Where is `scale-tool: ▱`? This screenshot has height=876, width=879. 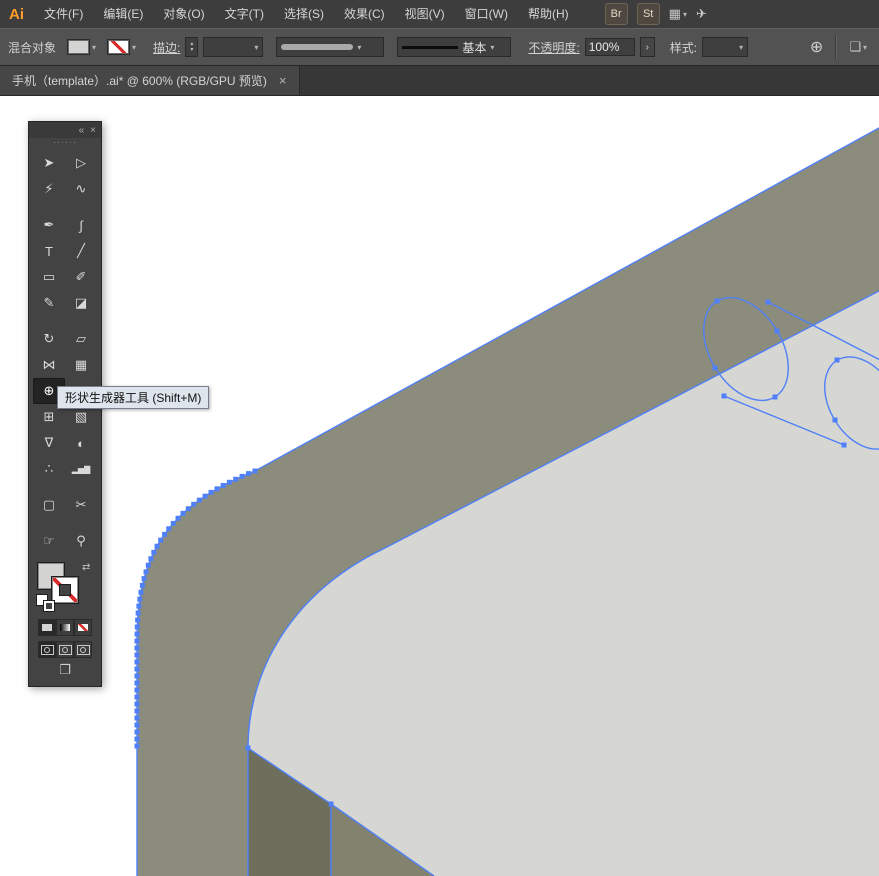 scale-tool: ▱ is located at coordinates (81, 339).